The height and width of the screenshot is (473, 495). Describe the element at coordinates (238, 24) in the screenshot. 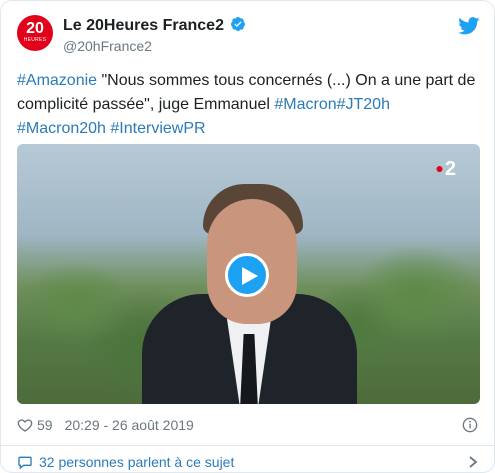

I see `verified-badge-icon` at that location.